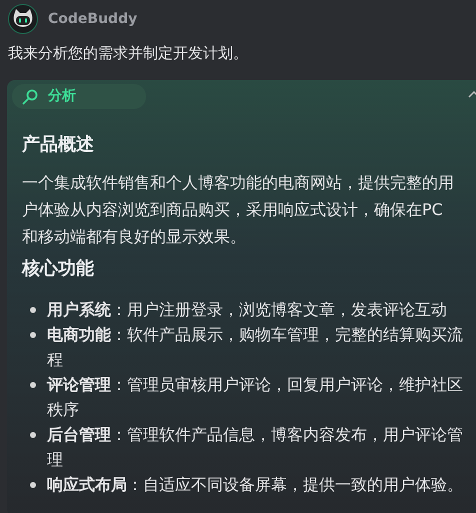  I want to click on feature-item: 用户系统：用户注册登录，浏览博客文章，发表评论互动, so click(247, 309).